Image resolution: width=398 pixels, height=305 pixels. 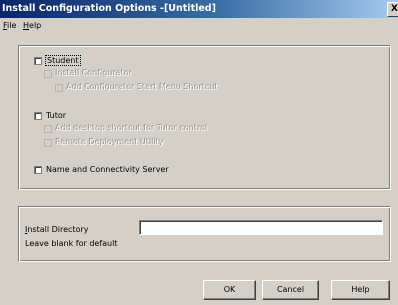 I want to click on student-label: Student, so click(x=63, y=60).